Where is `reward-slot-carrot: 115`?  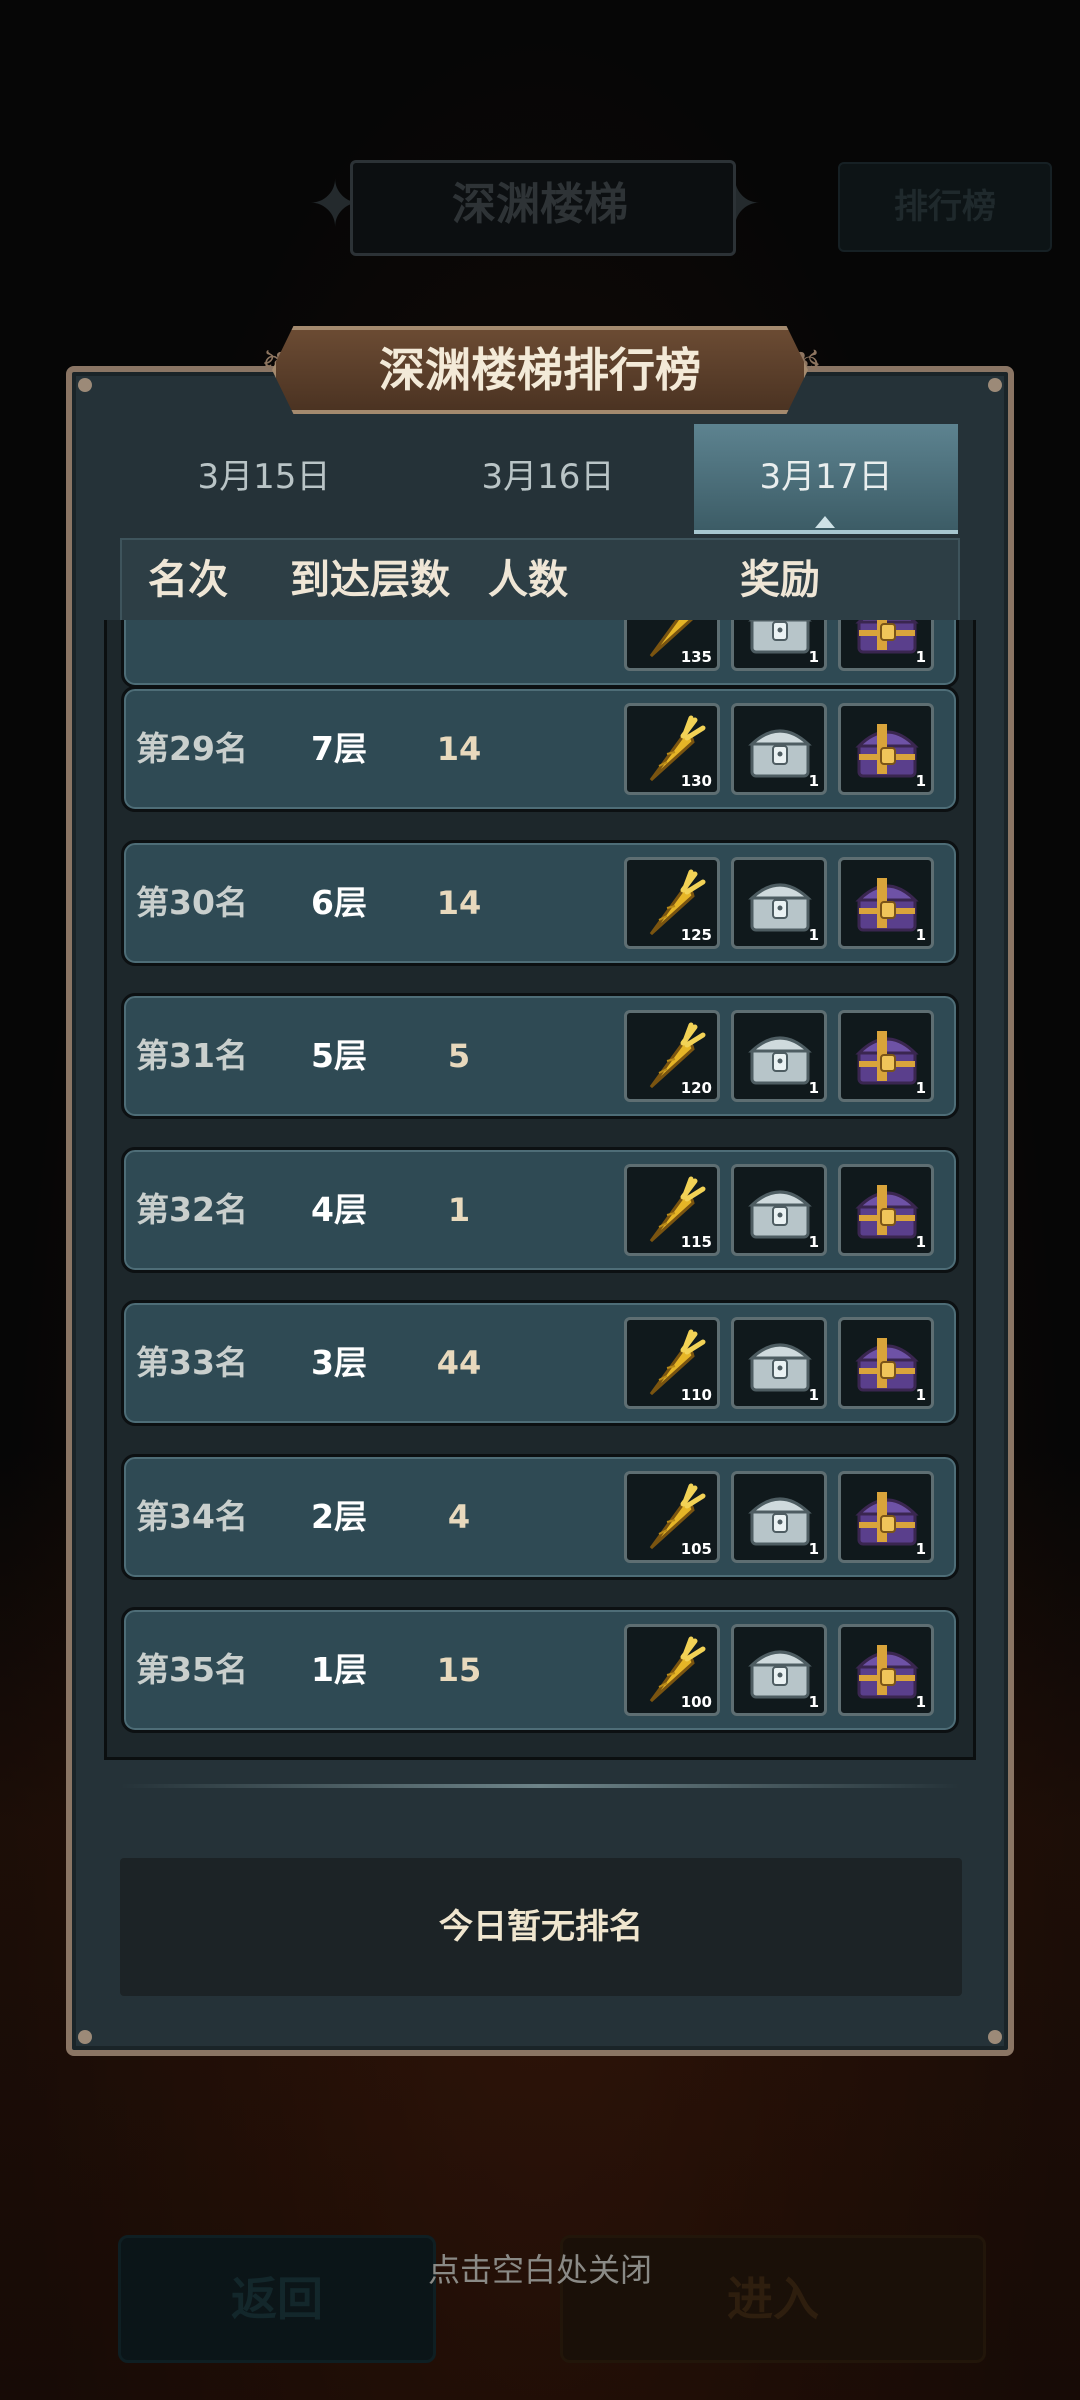
reward-slot-carrot: 115 is located at coordinates (672, 1209).